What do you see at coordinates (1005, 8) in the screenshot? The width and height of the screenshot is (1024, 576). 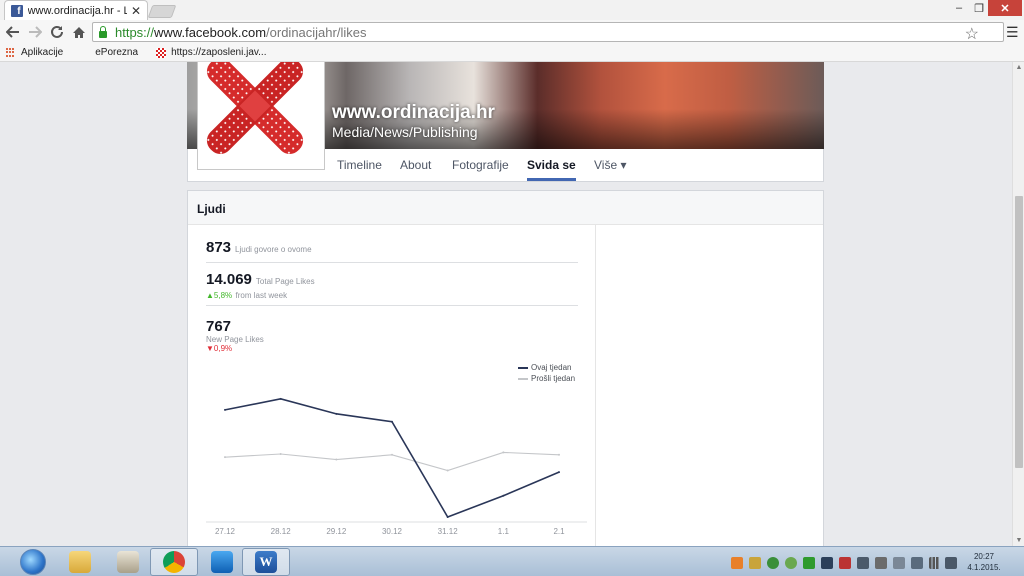 I see `close-window-icon: ✕` at bounding box center [1005, 8].